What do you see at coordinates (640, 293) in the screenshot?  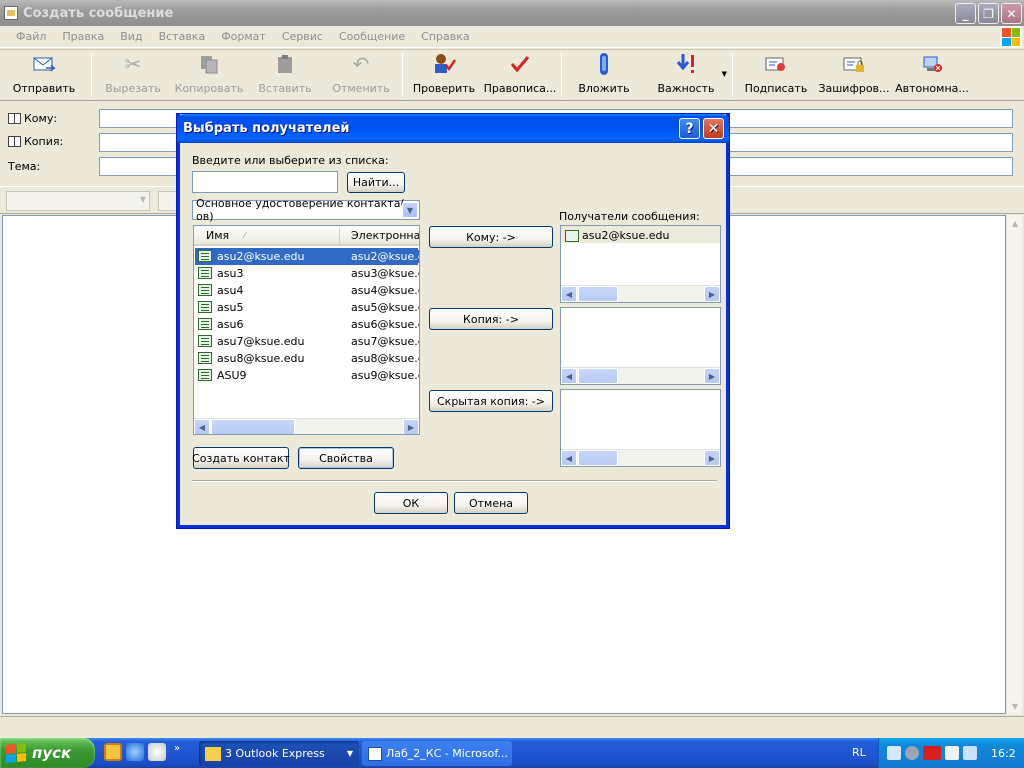 I see `to-hscrollbar: ◀ ▶` at bounding box center [640, 293].